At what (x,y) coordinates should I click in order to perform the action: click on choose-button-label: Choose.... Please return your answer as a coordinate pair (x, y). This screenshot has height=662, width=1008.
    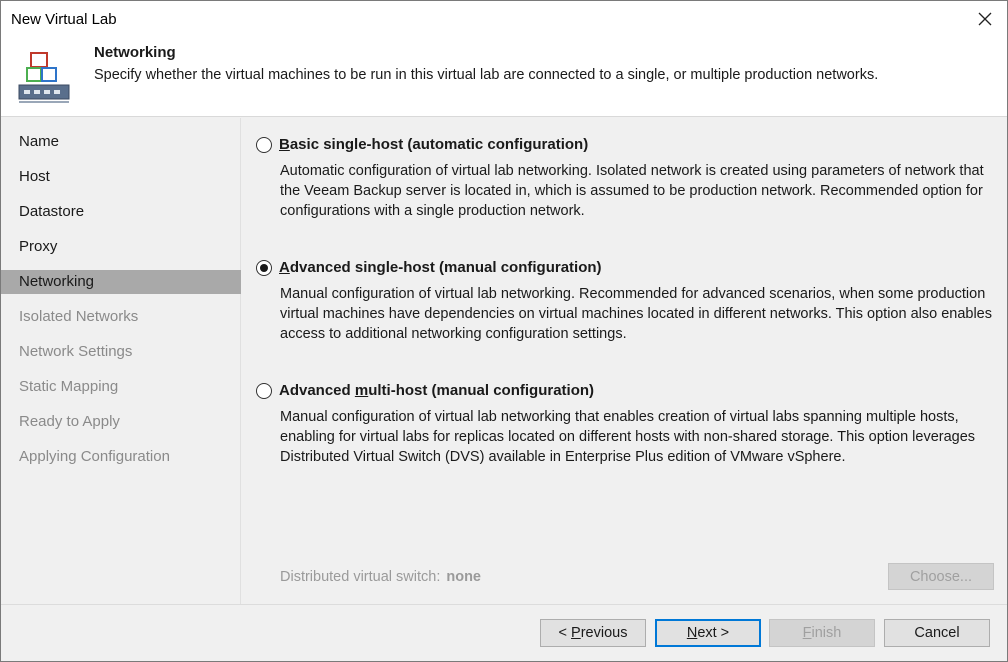
    Looking at the image, I should click on (941, 576).